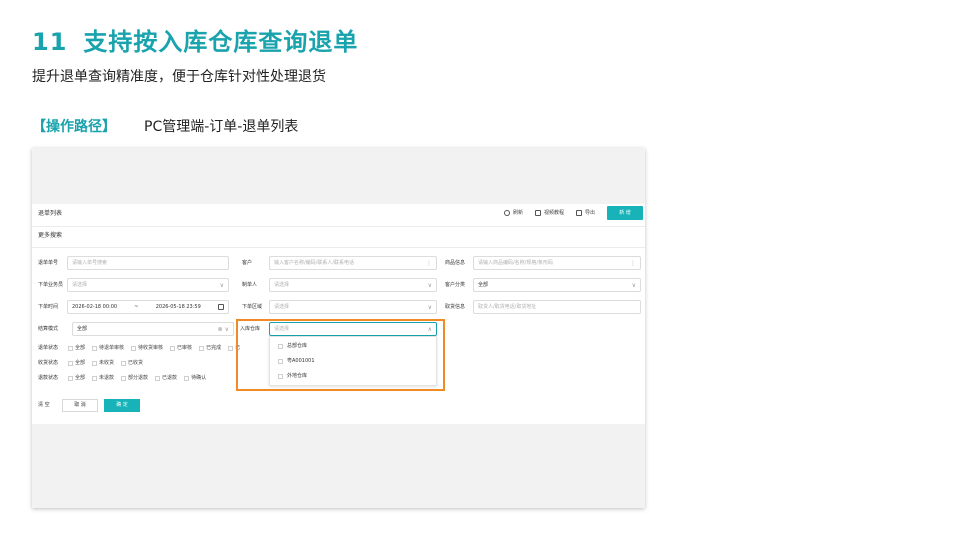 This screenshot has height=540, width=959. I want to click on slide-heading: 支持按入库仓库查询退单, so click(221, 42).